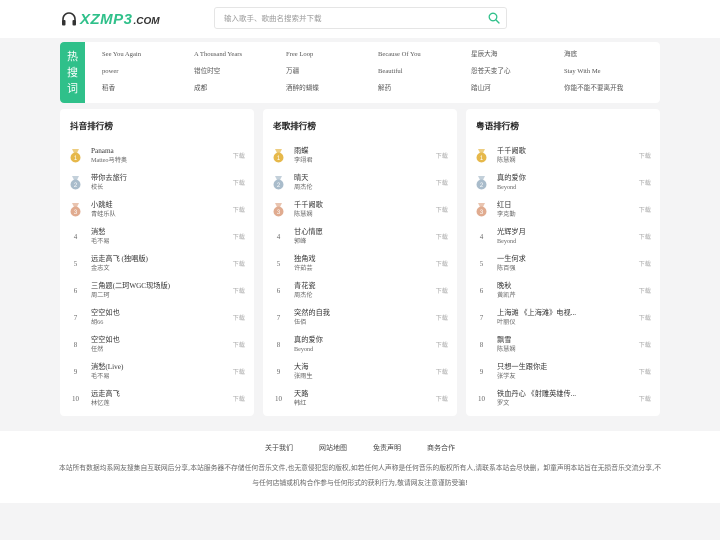 Image resolution: width=720 pixels, height=540 pixels. I want to click on song-artist: Matteo马特奥, so click(156, 161).